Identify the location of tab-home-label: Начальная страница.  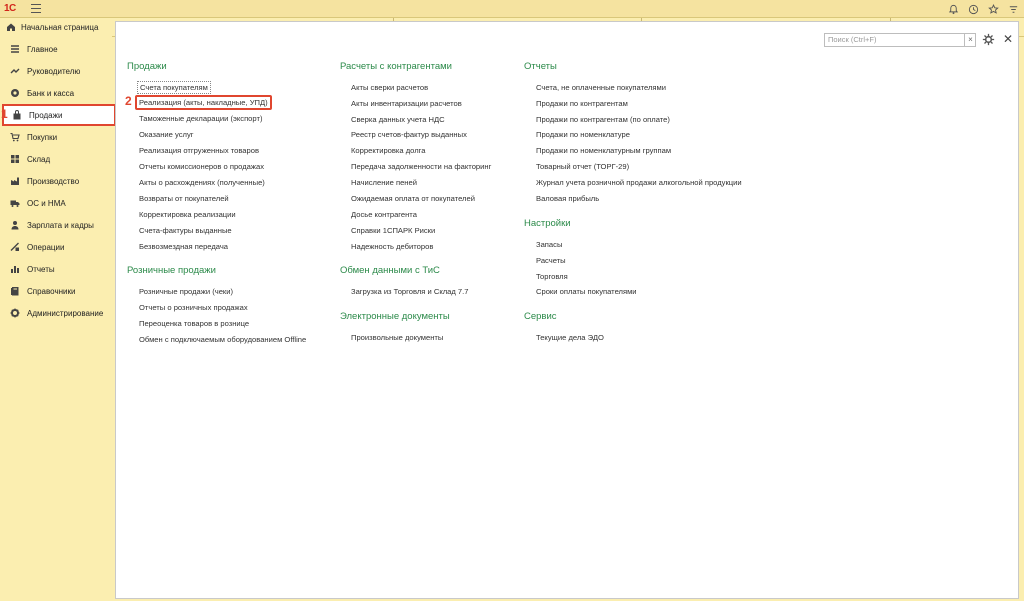
(60, 27).